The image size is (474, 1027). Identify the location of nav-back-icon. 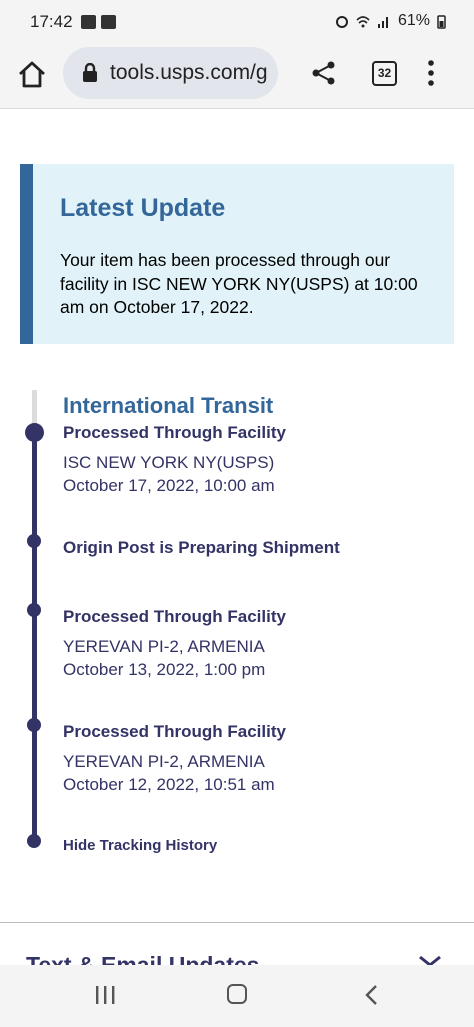
(371, 995).